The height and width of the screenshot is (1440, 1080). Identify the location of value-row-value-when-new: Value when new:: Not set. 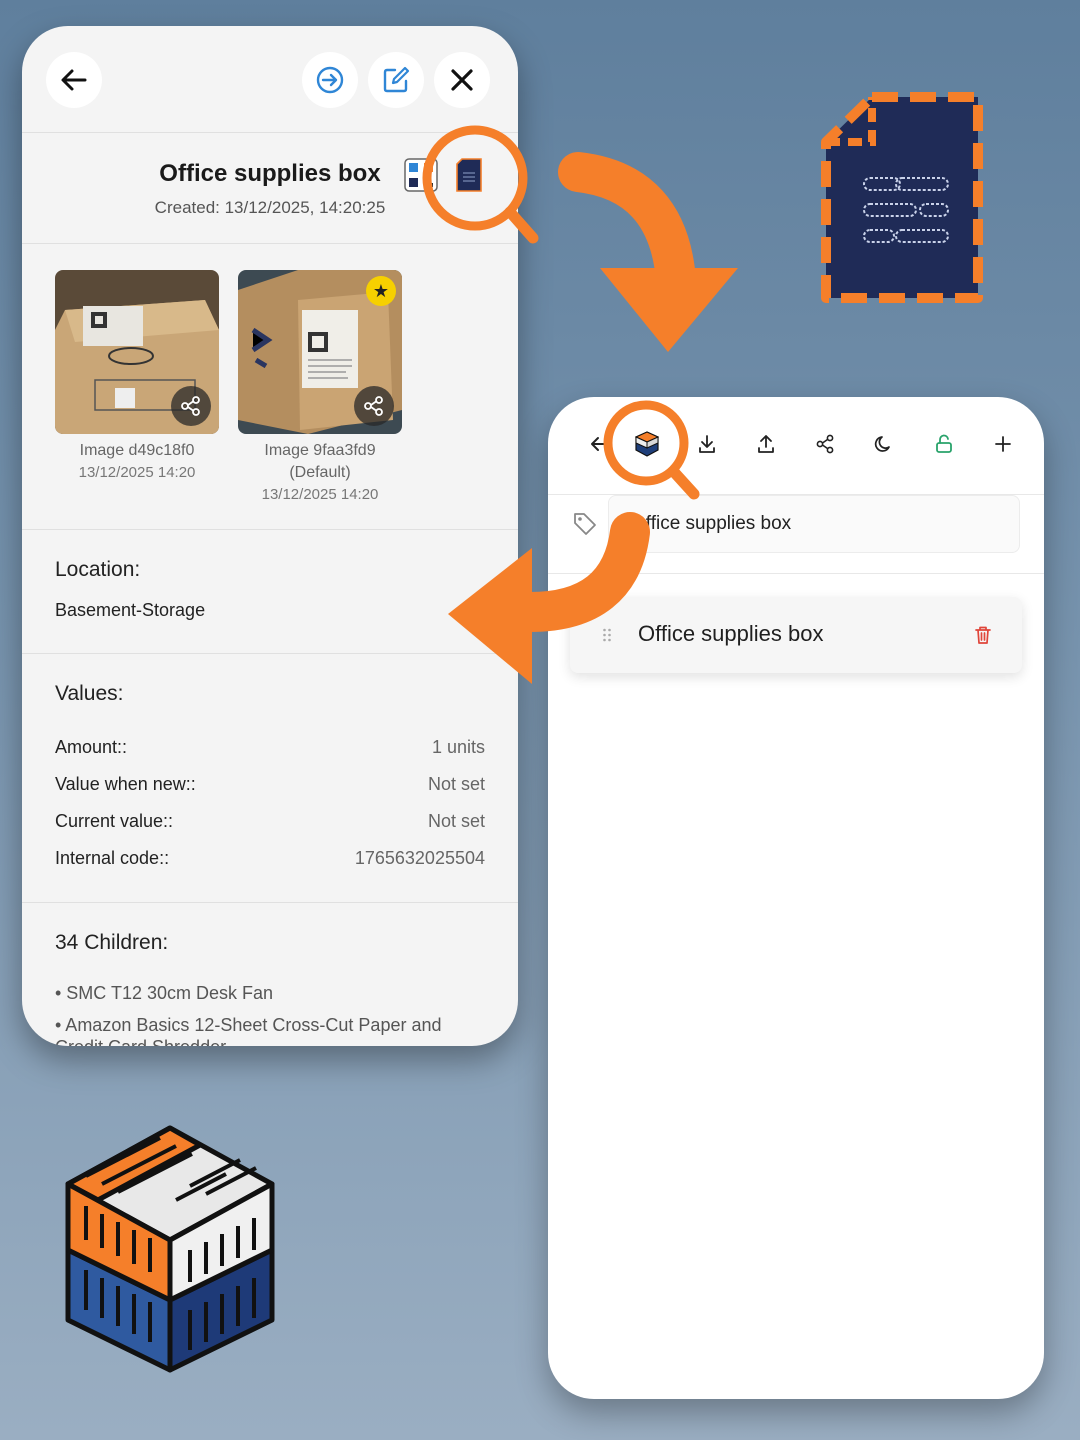
(270, 784).